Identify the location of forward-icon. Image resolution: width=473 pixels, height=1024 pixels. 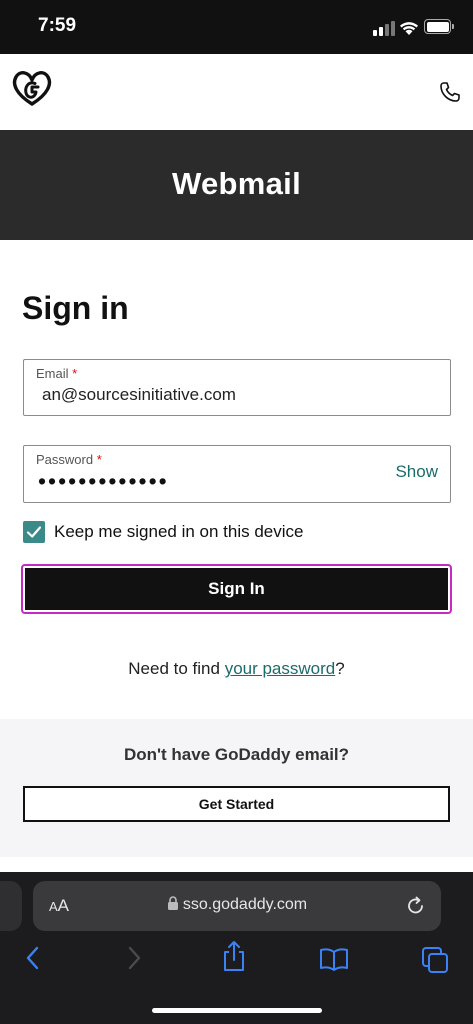
(134, 958).